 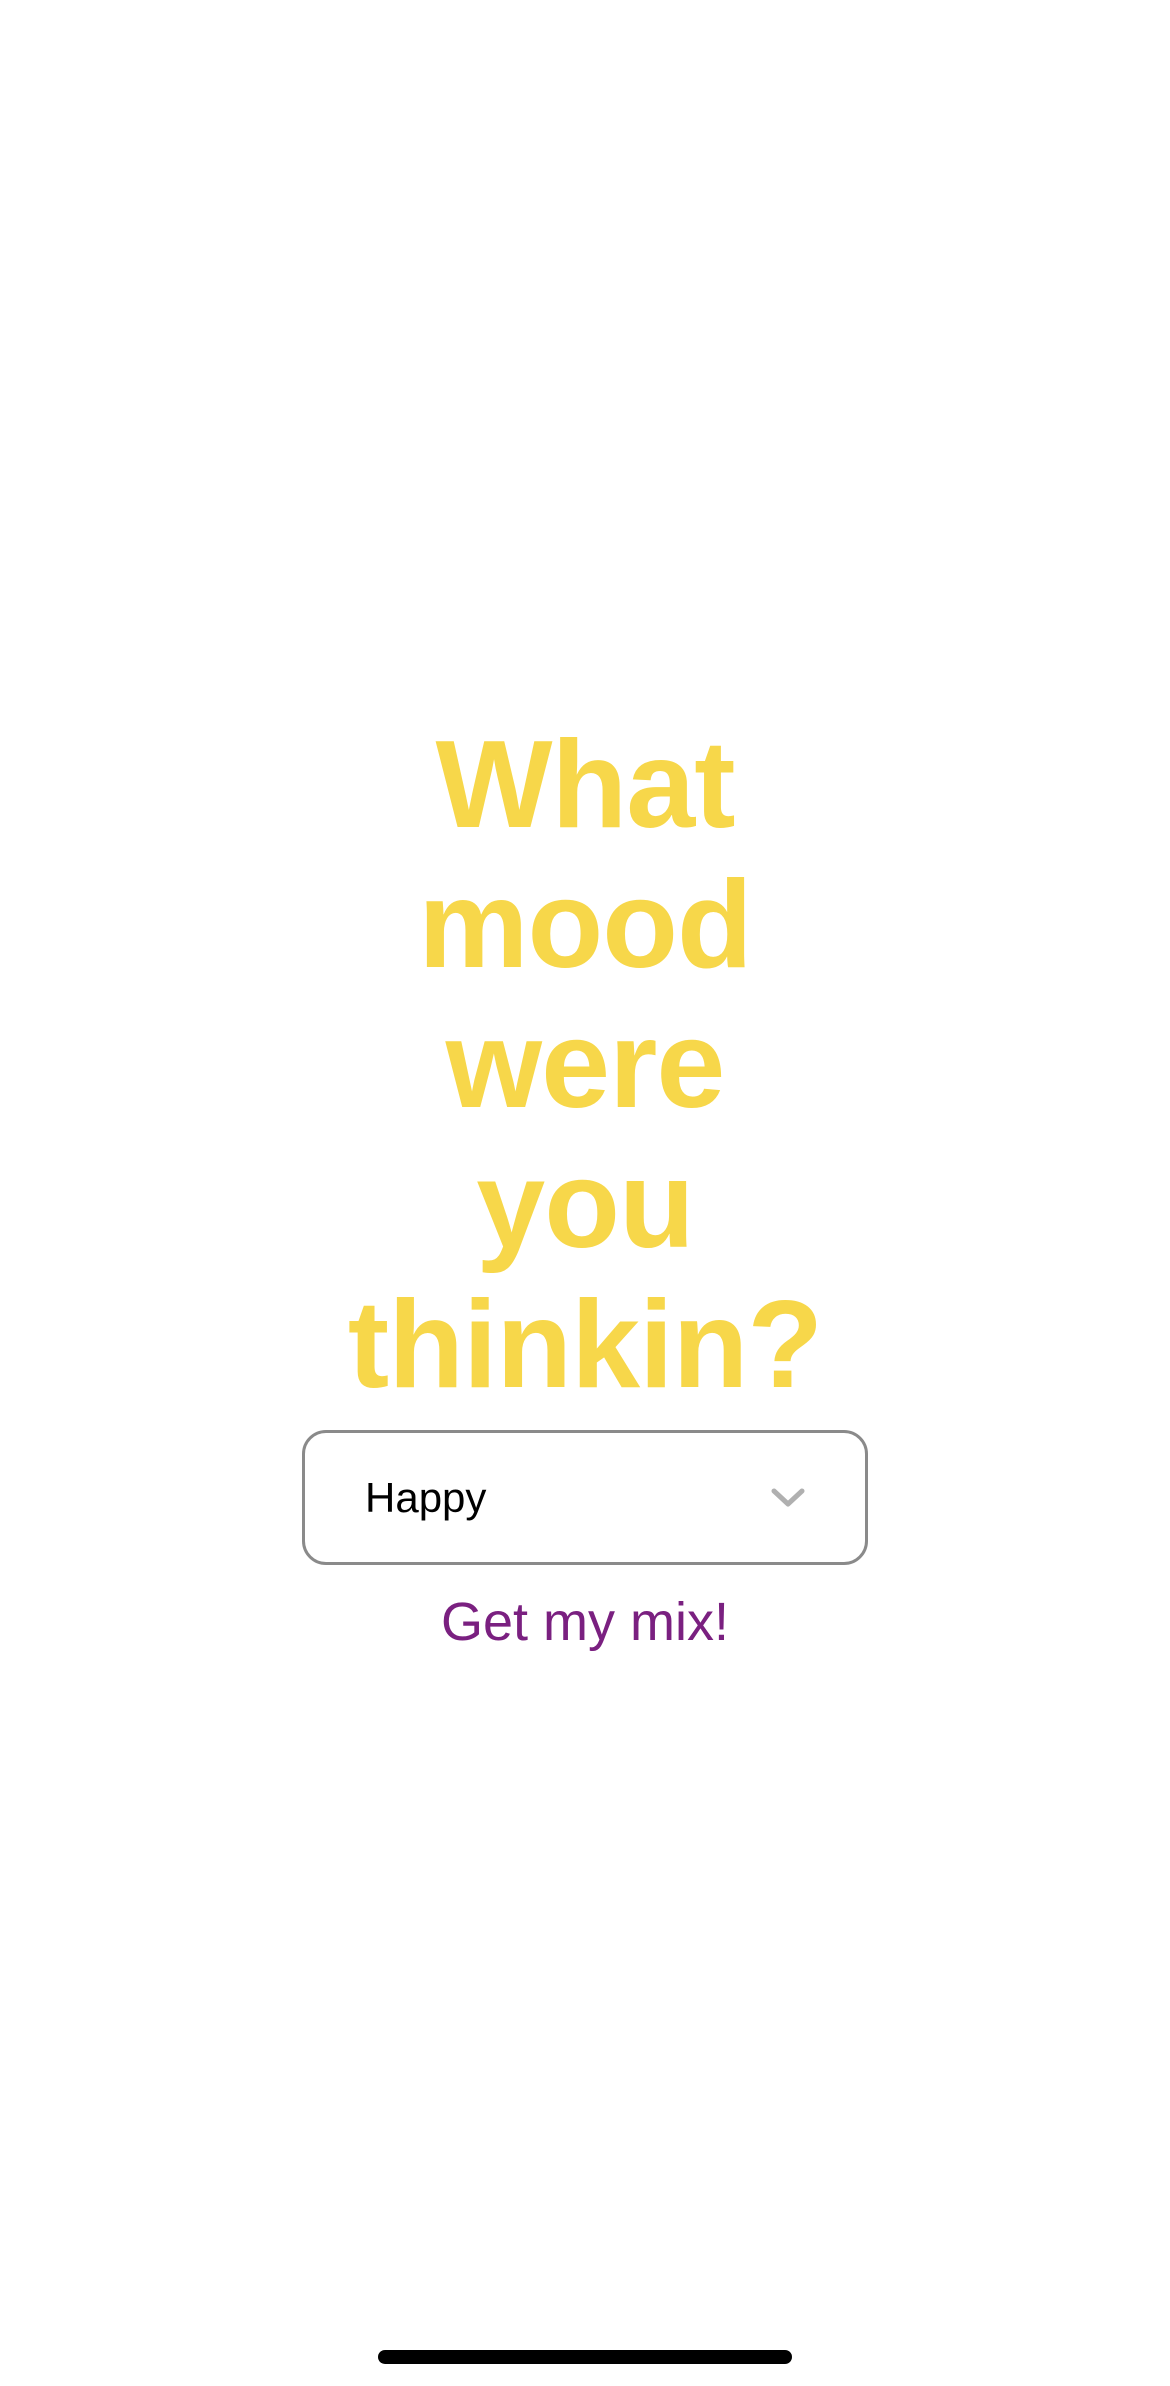 I want to click on chevron-down-icon, so click(x=788, y=1498).